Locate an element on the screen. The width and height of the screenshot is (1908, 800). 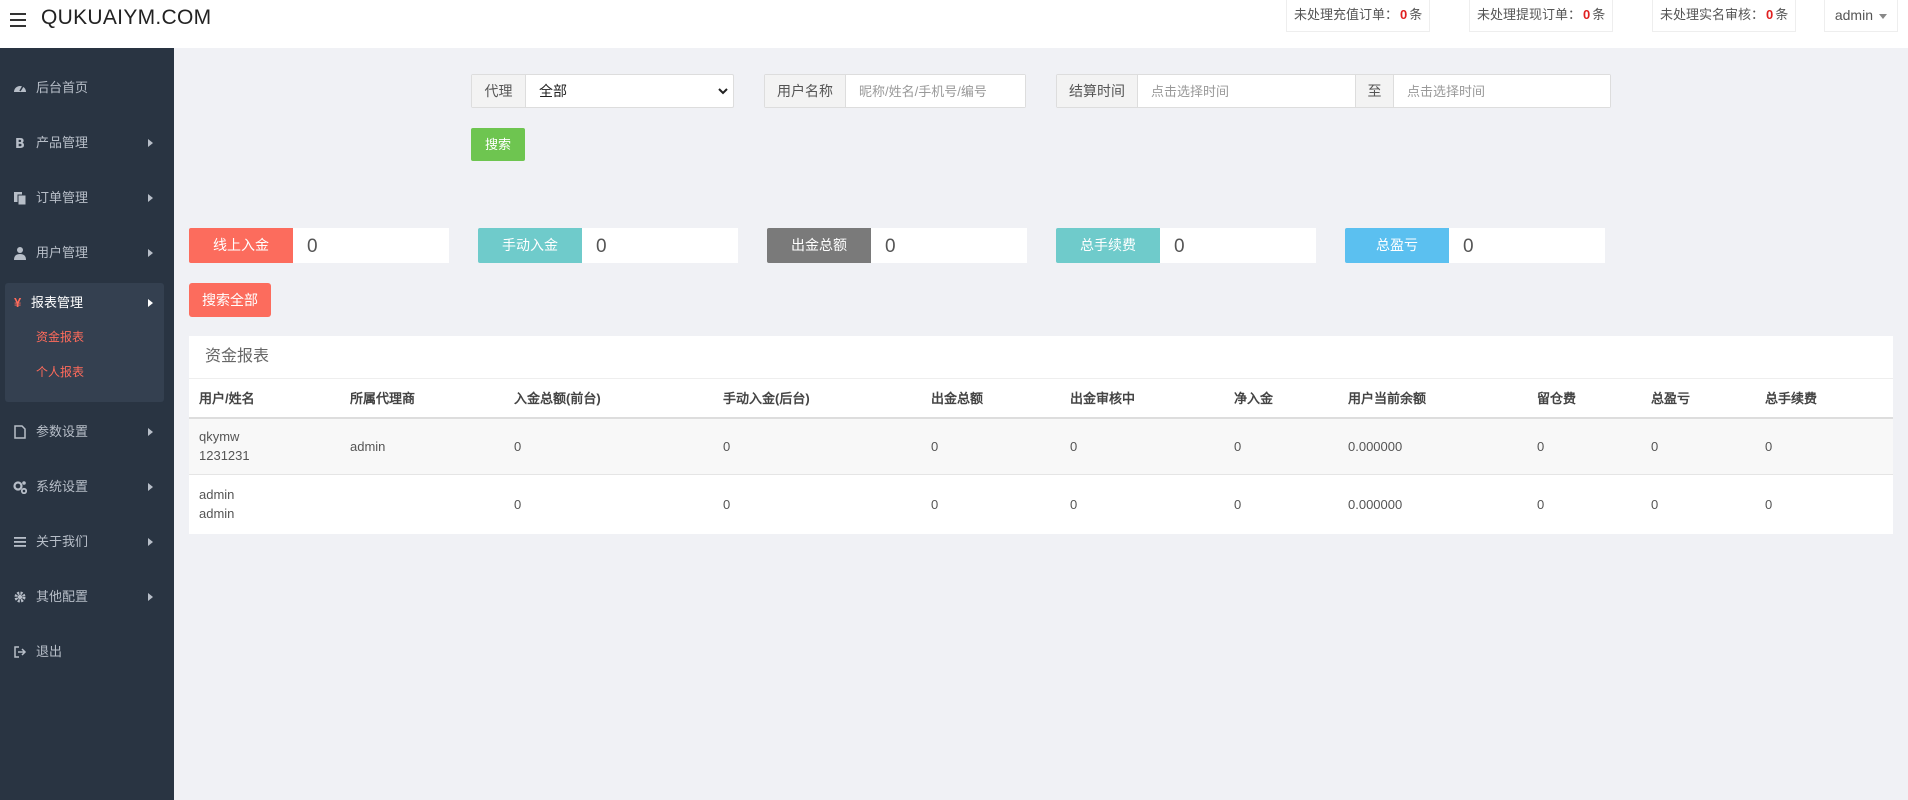
sidebar-subitem-fund-report: 资金报表 is located at coordinates (60, 336).